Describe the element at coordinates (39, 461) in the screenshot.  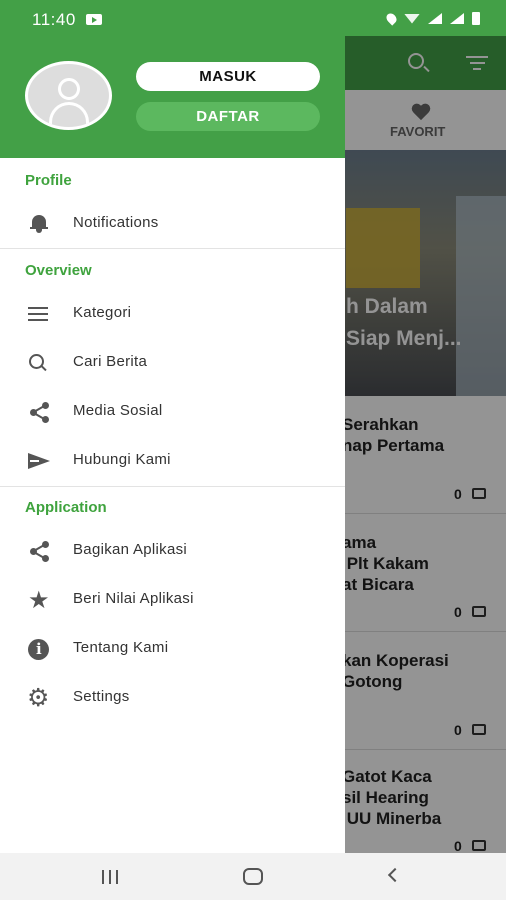
I see `send-icon` at that location.